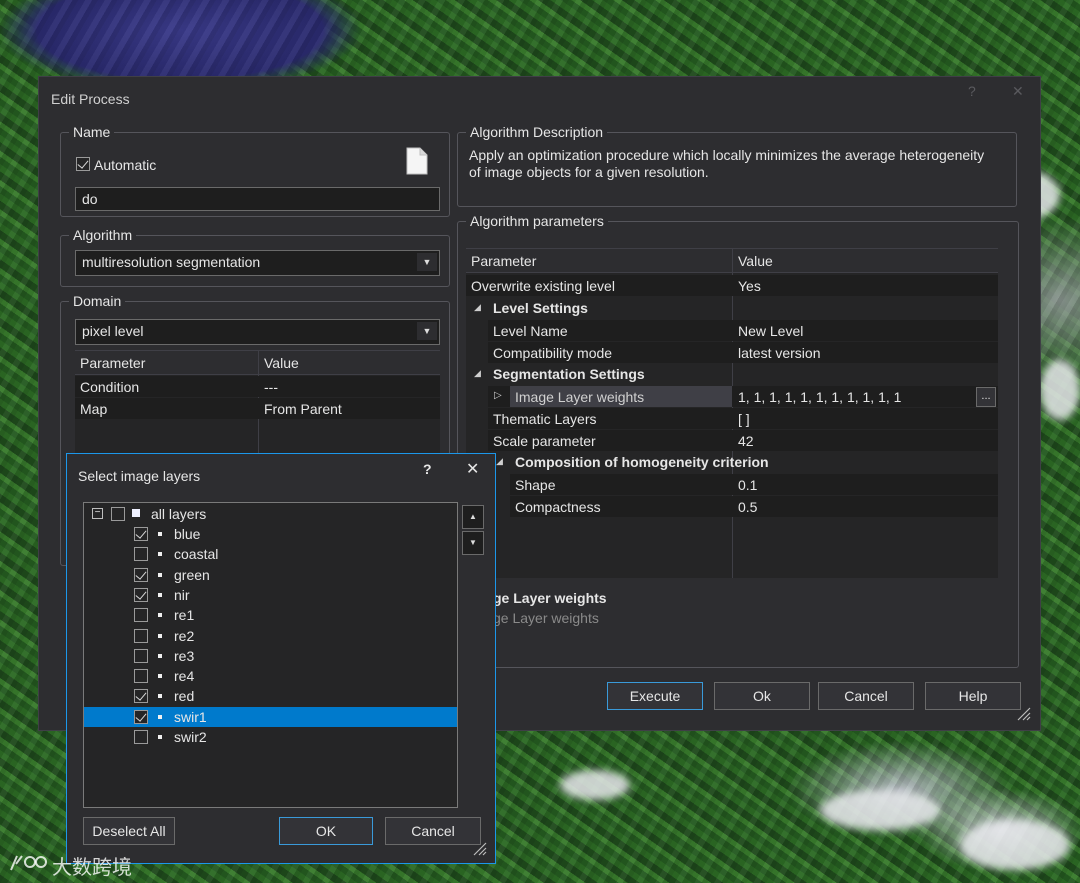 The width and height of the screenshot is (1080, 883). Describe the element at coordinates (655, 696) in the screenshot. I see `execute-button: Execute` at that location.